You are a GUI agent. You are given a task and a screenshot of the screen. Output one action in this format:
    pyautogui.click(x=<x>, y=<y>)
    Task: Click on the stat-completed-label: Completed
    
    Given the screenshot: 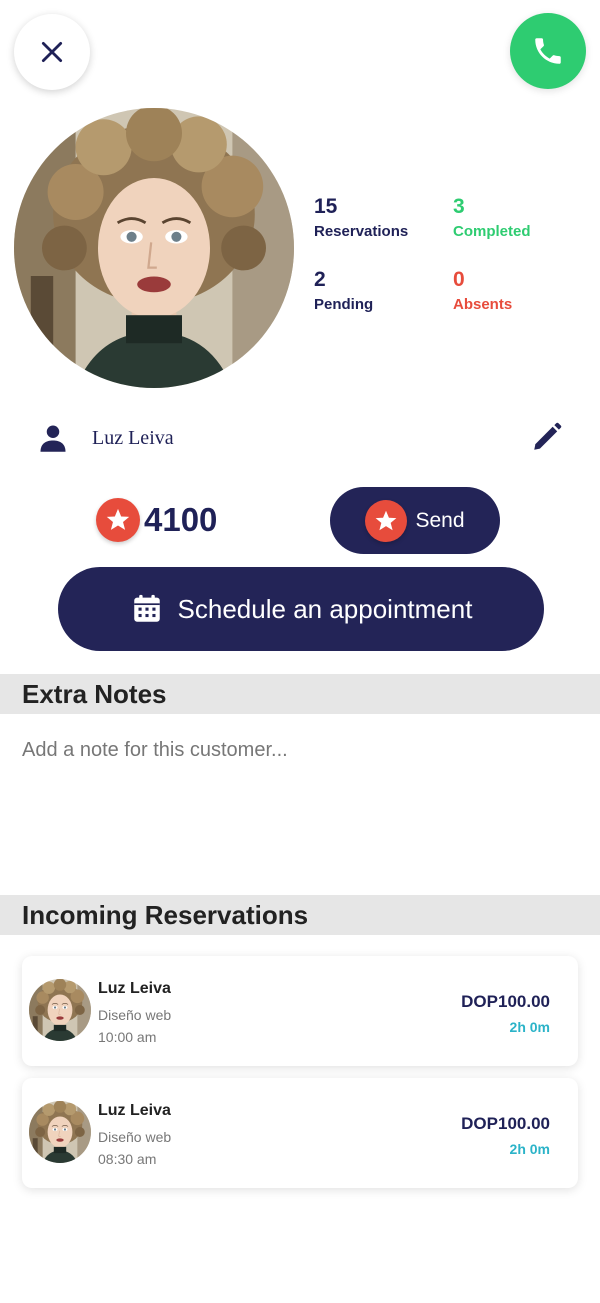 What is the action you would take?
    pyautogui.click(x=492, y=231)
    